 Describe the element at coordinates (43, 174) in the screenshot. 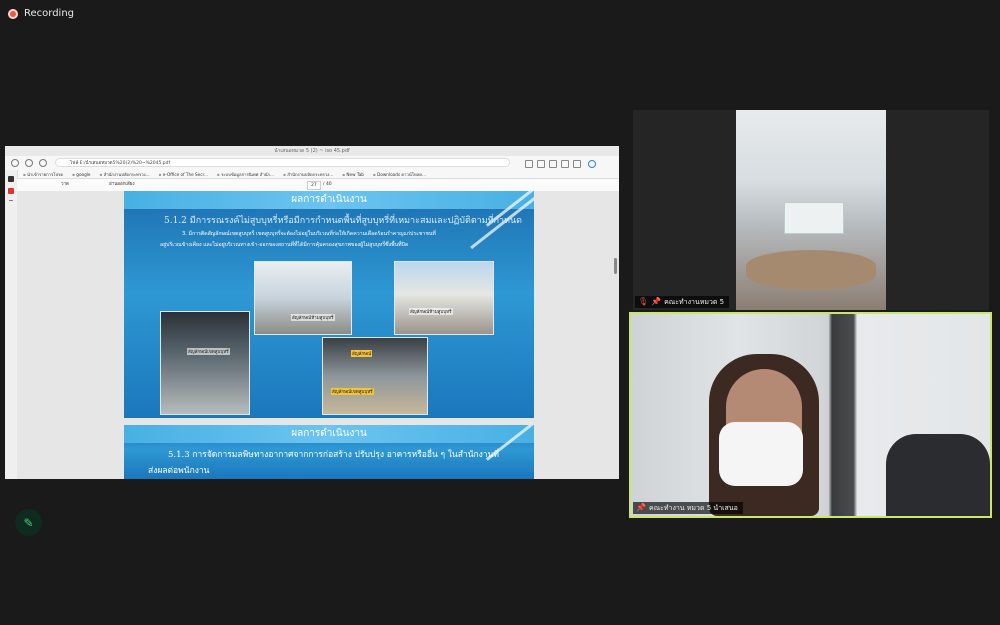

I see `bookmark-item: นำเข้ารายการโปรด` at that location.